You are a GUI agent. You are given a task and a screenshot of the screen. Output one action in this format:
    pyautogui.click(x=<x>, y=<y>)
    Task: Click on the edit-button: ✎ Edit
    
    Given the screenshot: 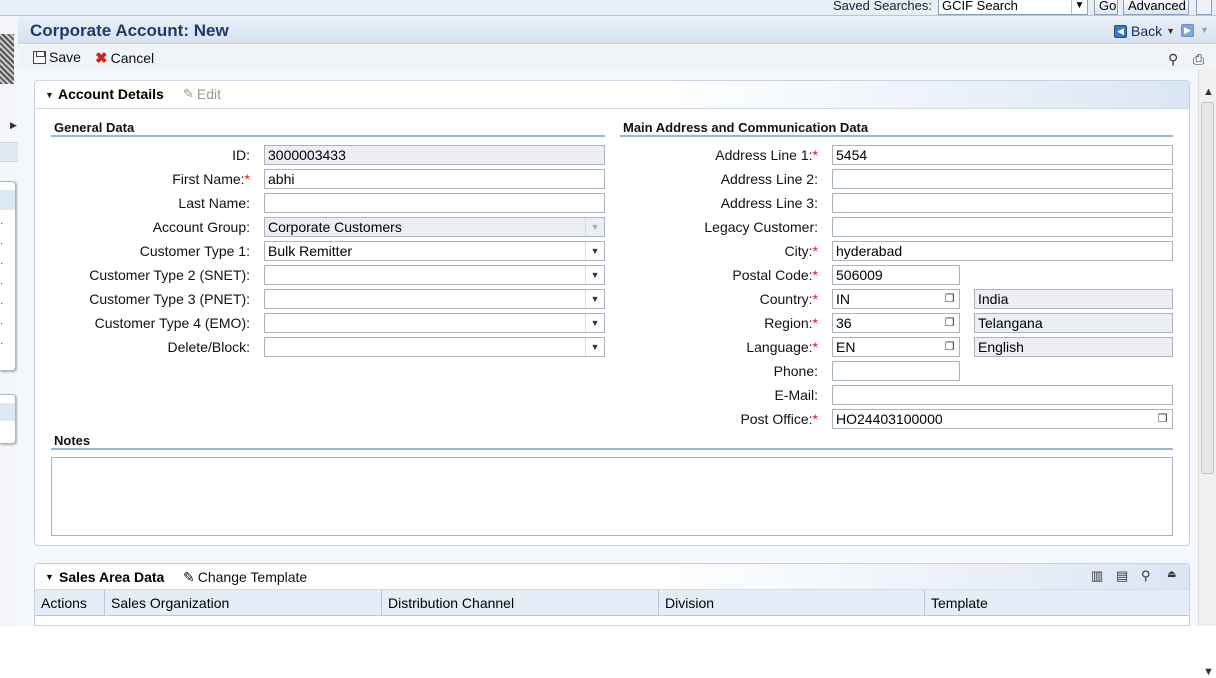 What is the action you would take?
    pyautogui.click(x=202, y=94)
    